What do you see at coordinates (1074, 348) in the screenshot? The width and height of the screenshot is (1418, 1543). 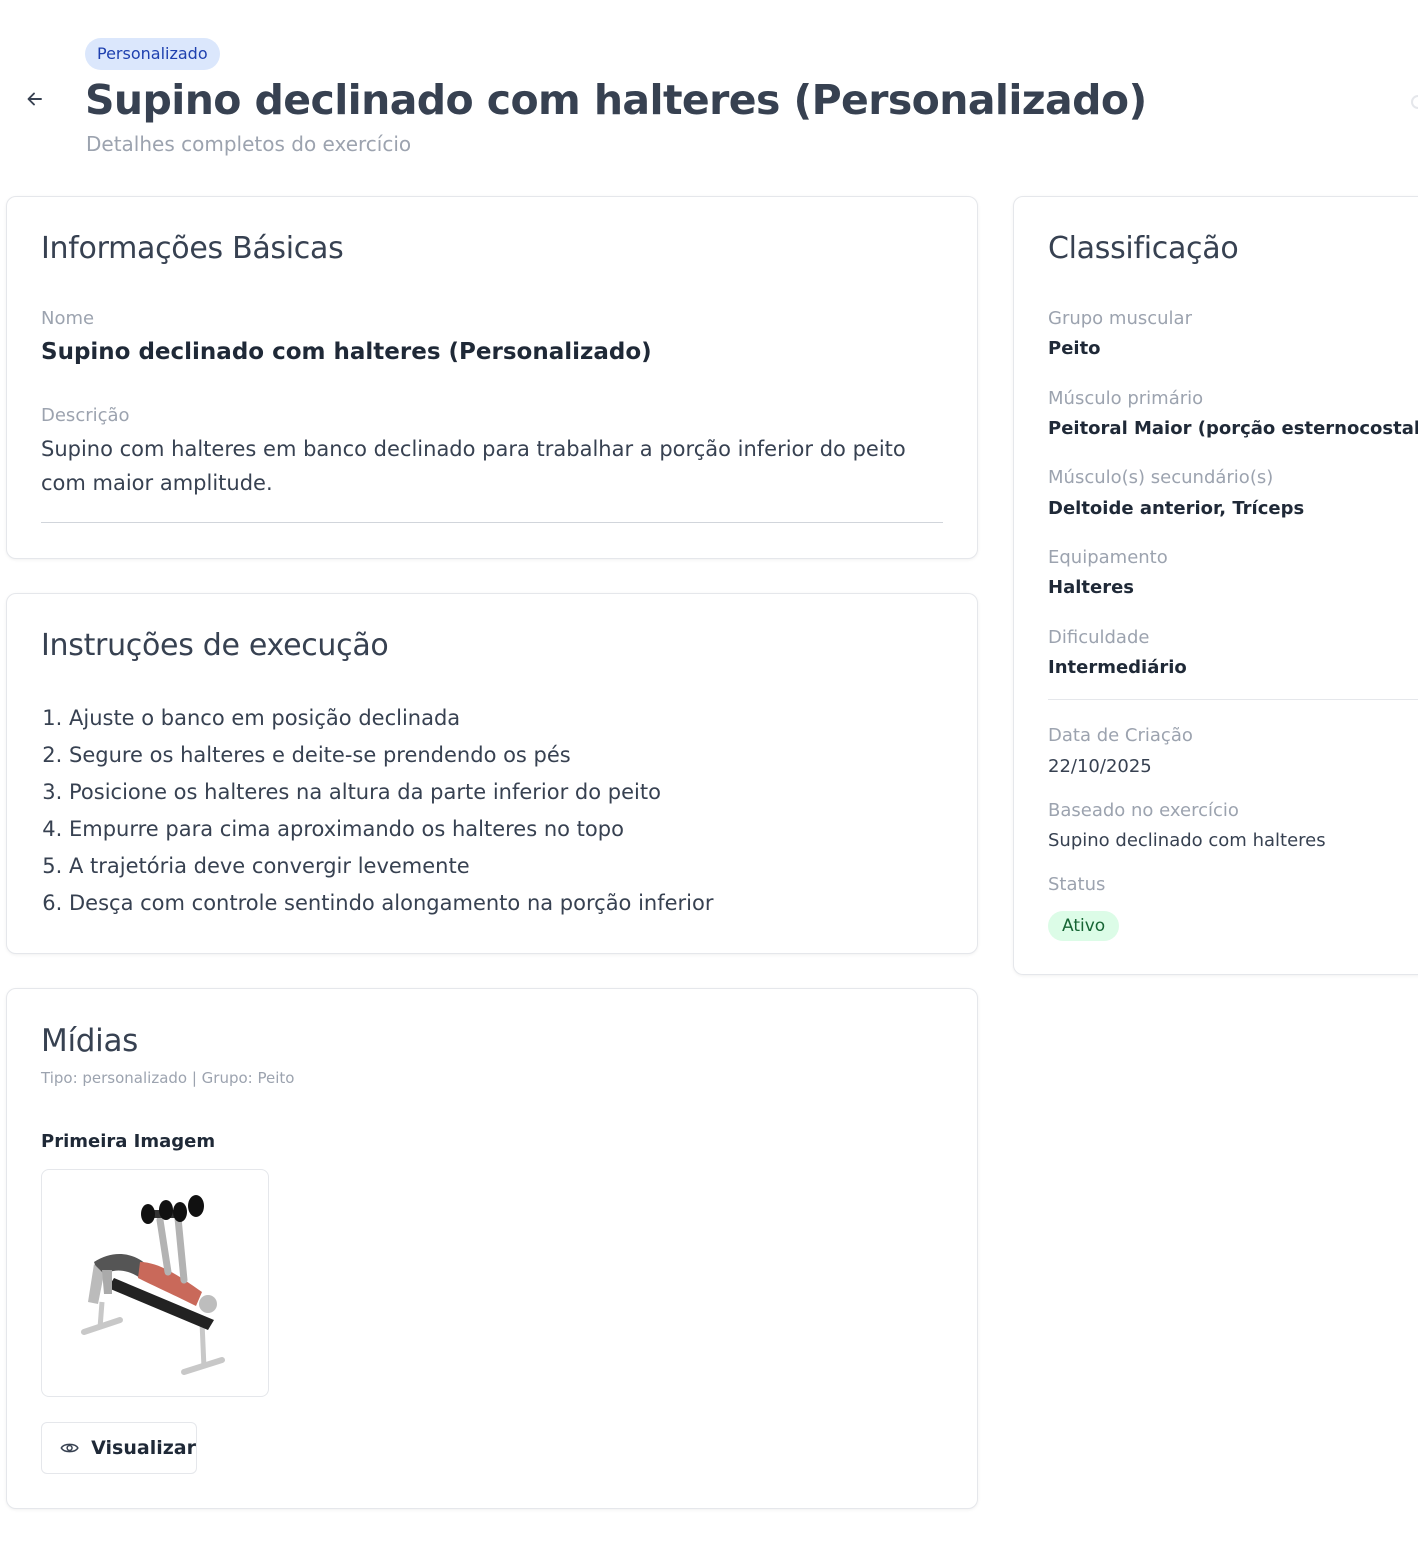 I see `muscle-group-value: Peito` at bounding box center [1074, 348].